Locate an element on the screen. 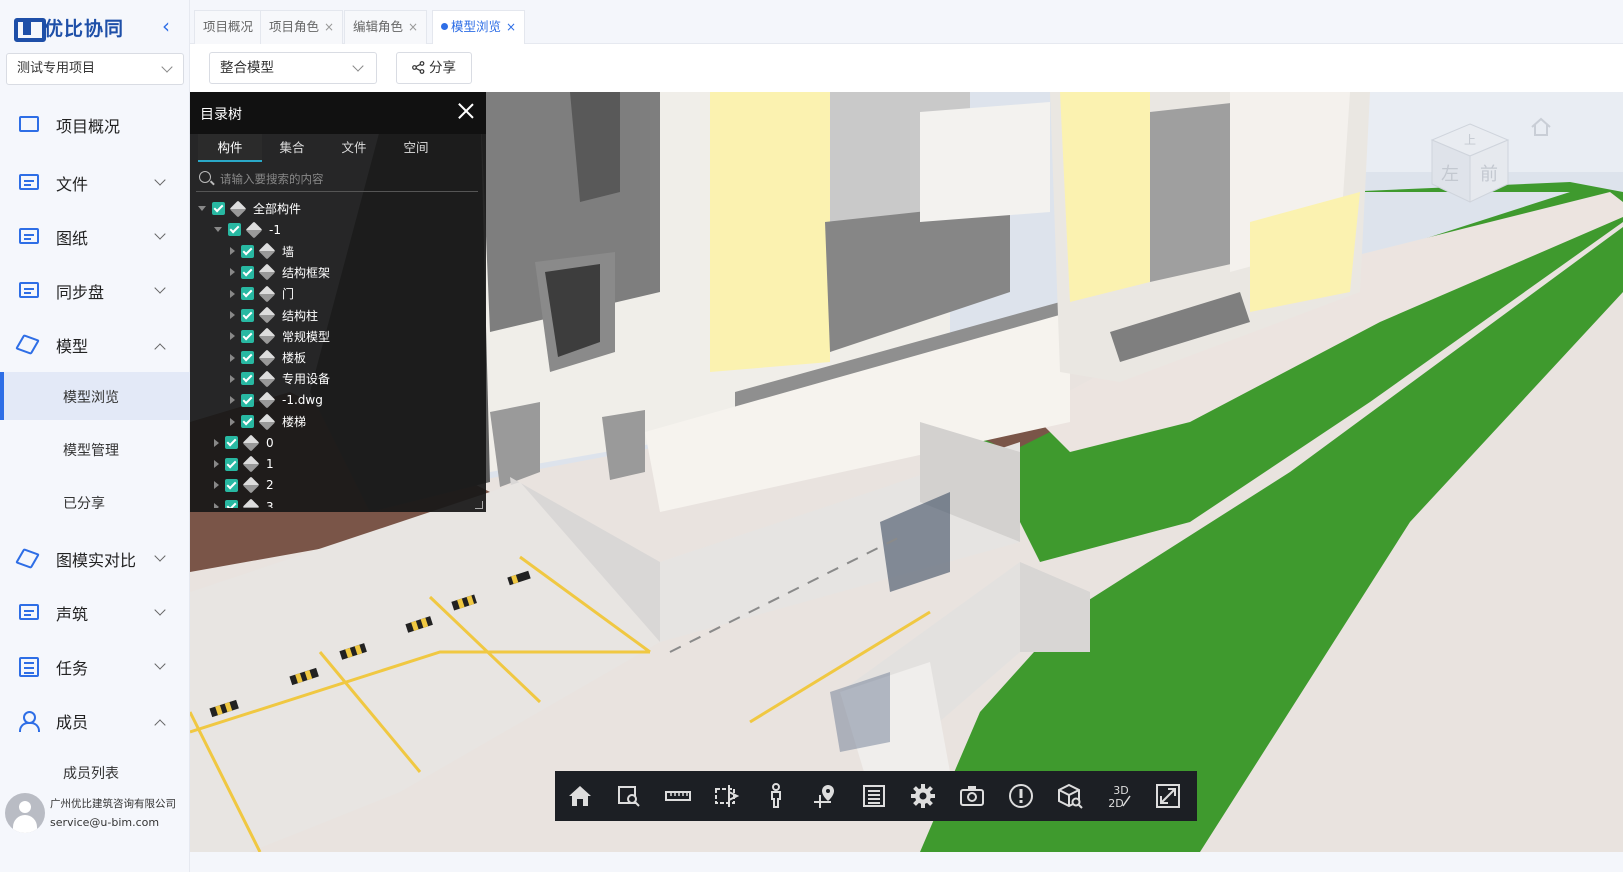  tree-node: 门 is located at coordinates (262, 293).